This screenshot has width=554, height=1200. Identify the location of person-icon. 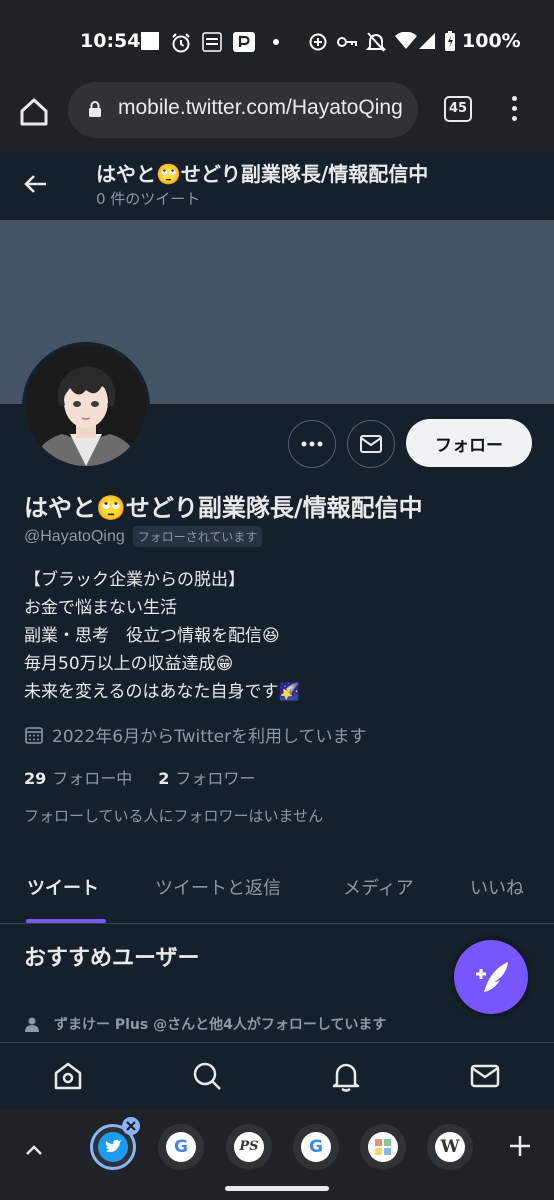
(32, 1024).